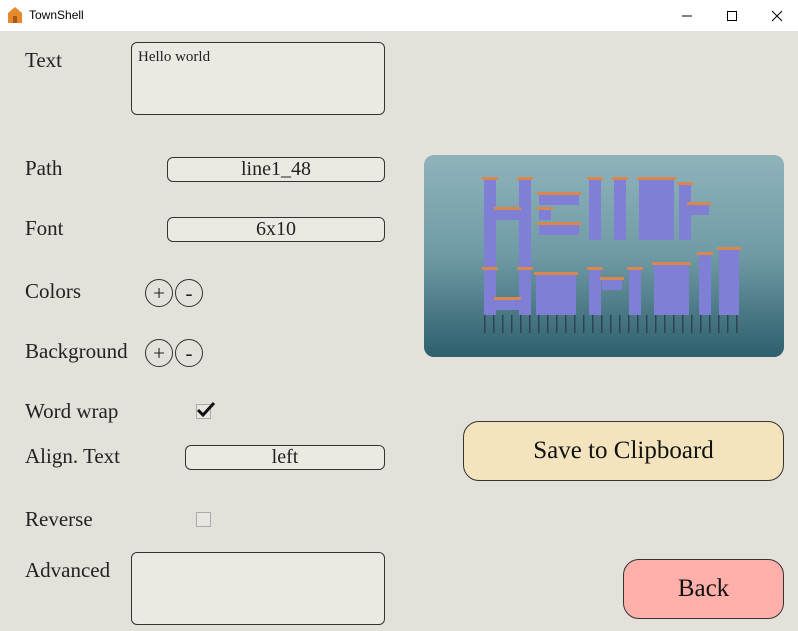  What do you see at coordinates (59, 519) in the screenshot?
I see `reverse-label: Reverse` at bounding box center [59, 519].